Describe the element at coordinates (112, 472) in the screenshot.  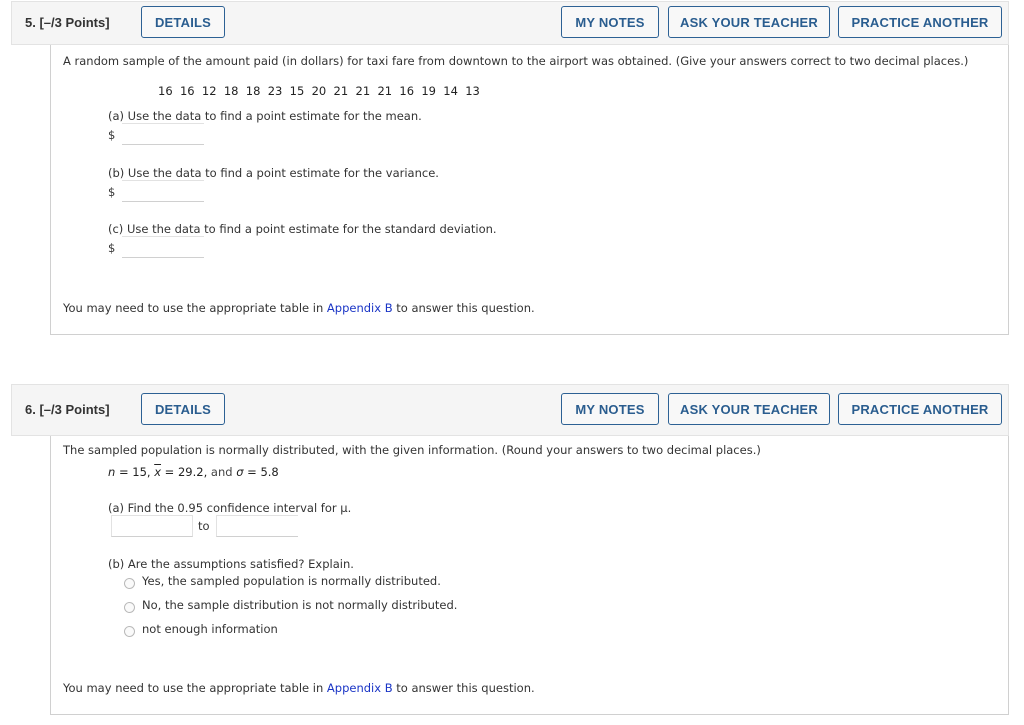
I see `n-symbol: n` at that location.